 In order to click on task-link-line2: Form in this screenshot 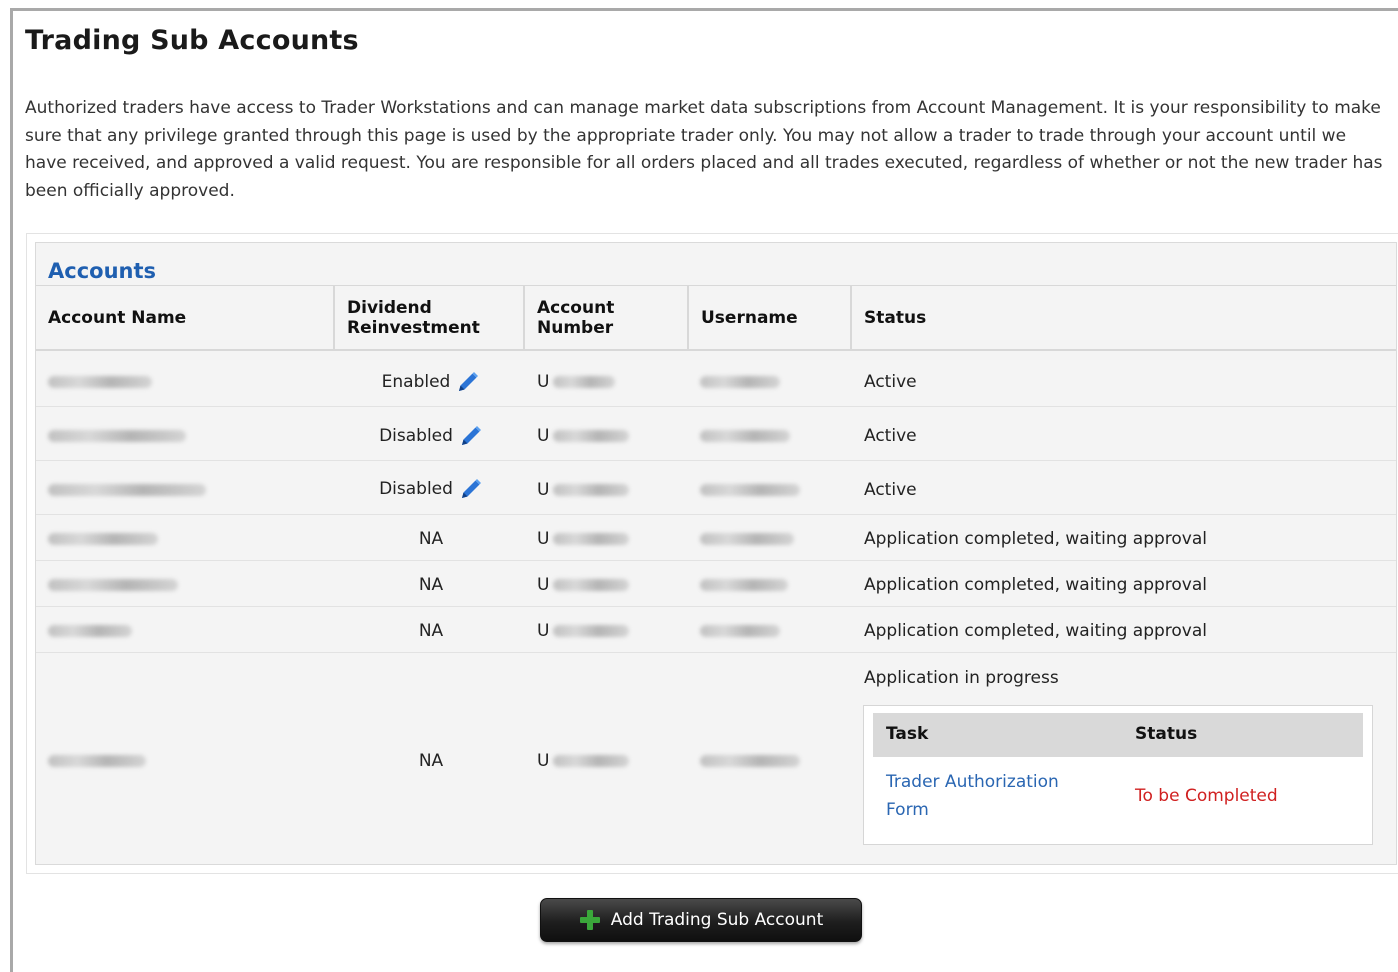, I will do `click(907, 810)`.